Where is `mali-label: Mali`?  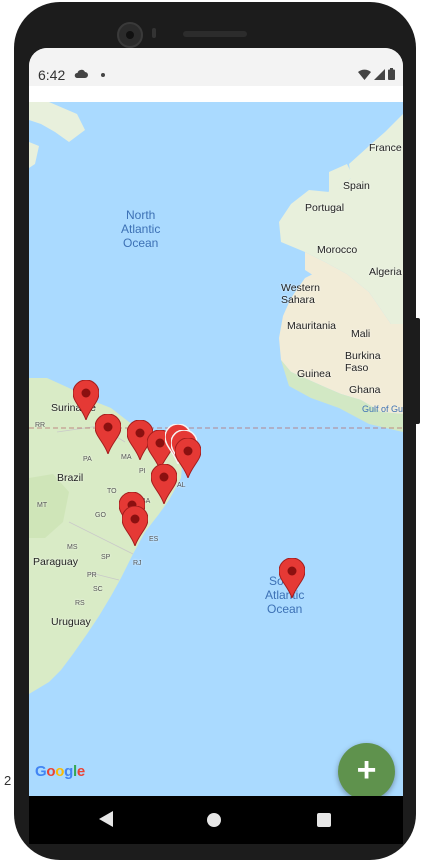
mali-label: Mali is located at coordinates (361, 334).